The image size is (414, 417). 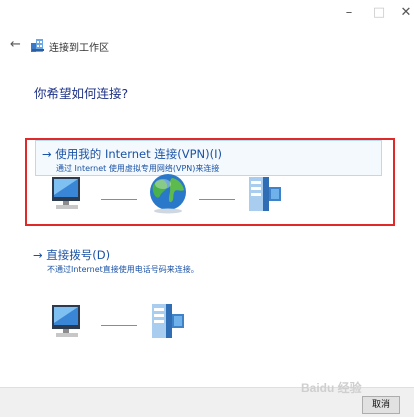 I want to click on minimize-button: –, so click(x=349, y=13).